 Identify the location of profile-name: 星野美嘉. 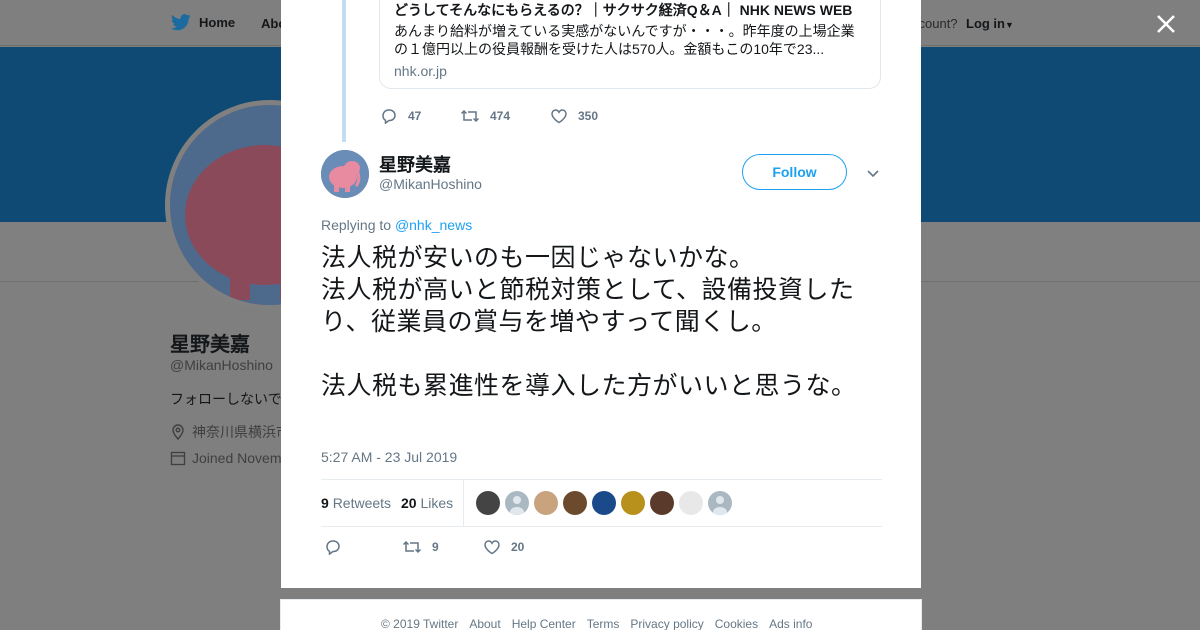
(210, 345).